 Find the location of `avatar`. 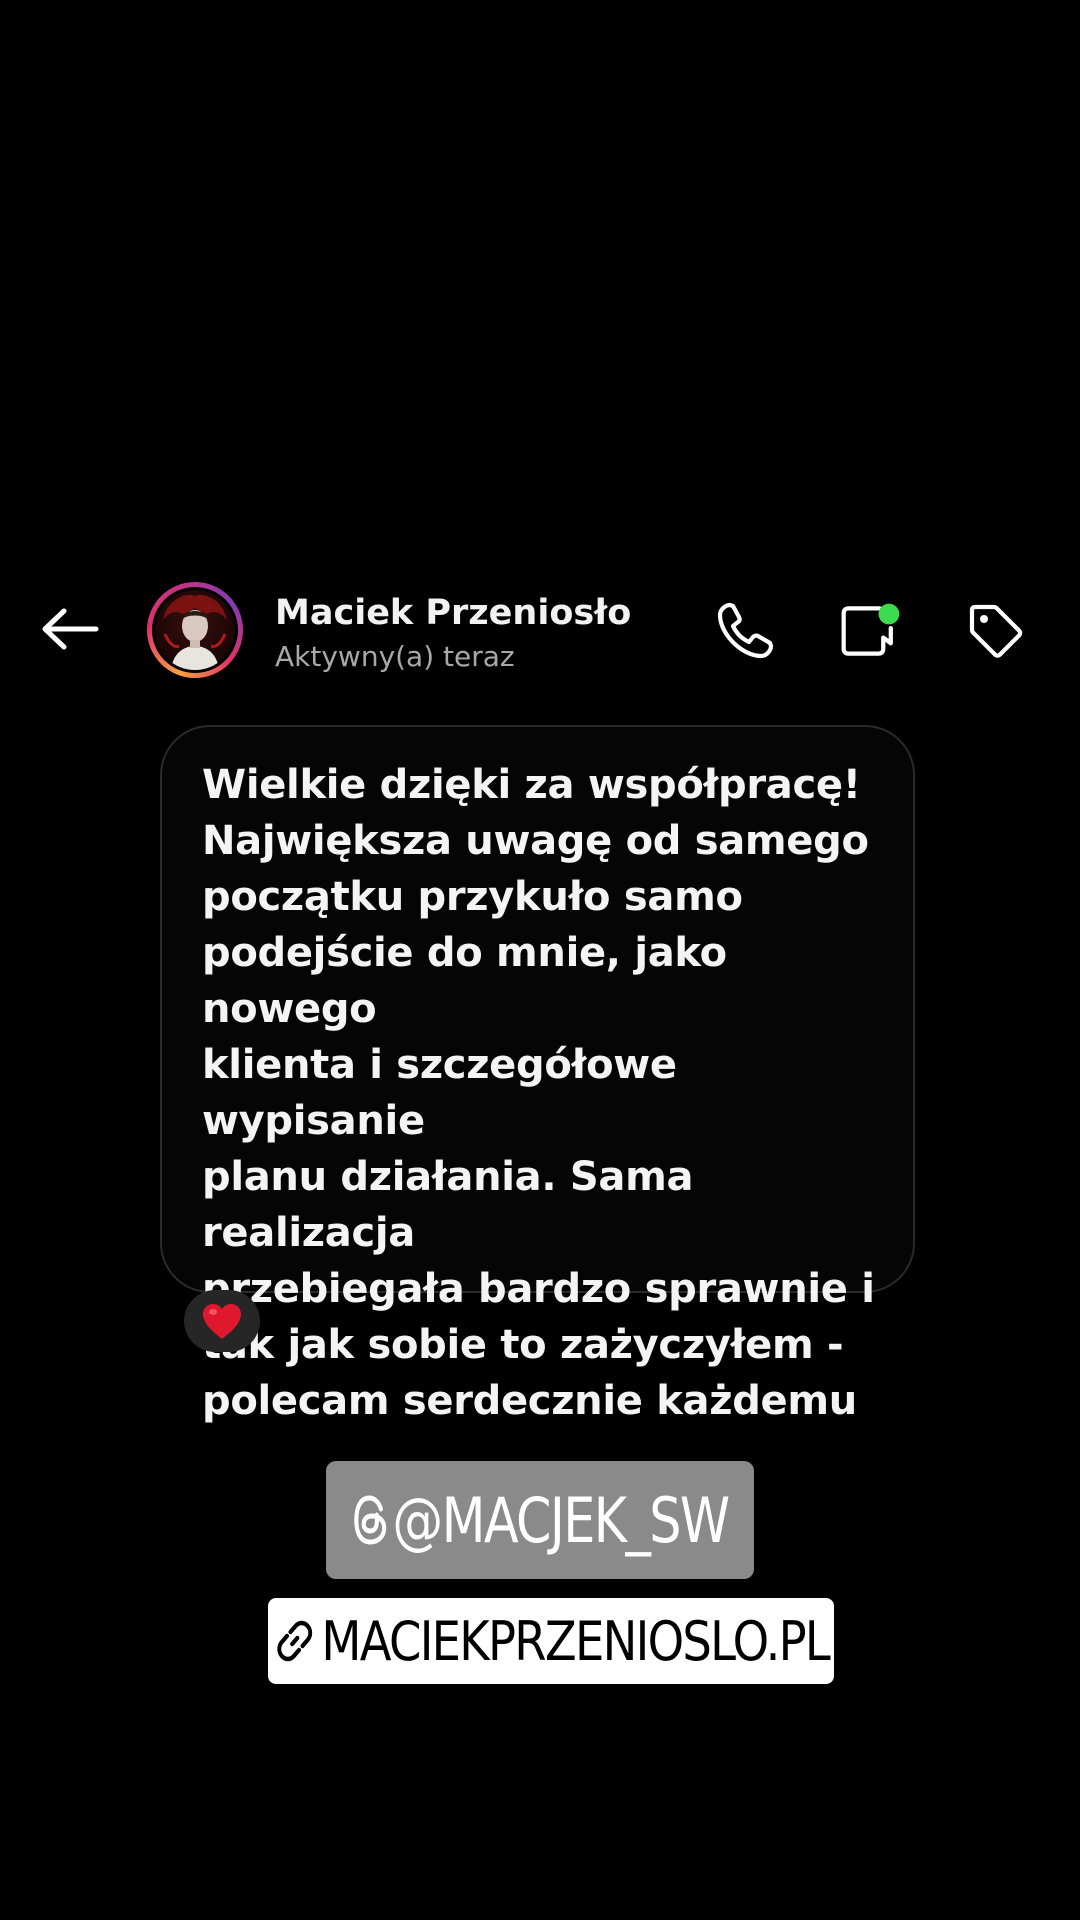

avatar is located at coordinates (195, 630).